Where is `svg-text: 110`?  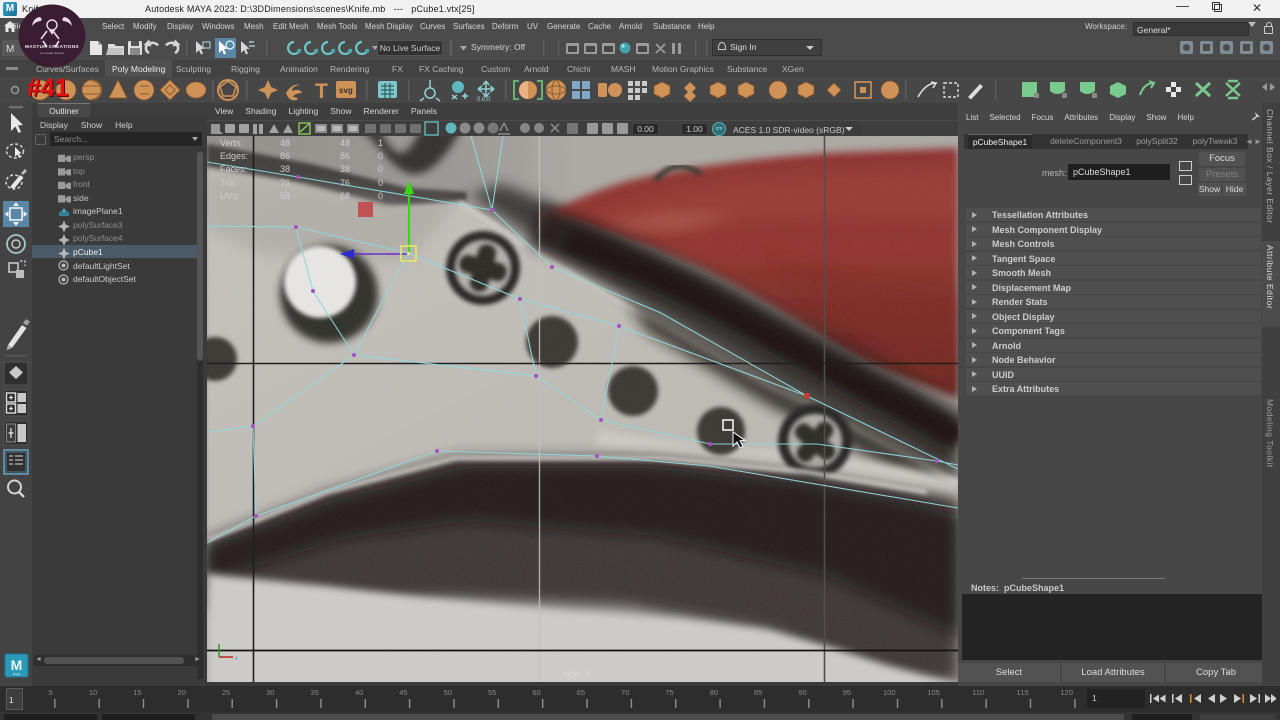 svg-text: 110 is located at coordinates (978, 692).